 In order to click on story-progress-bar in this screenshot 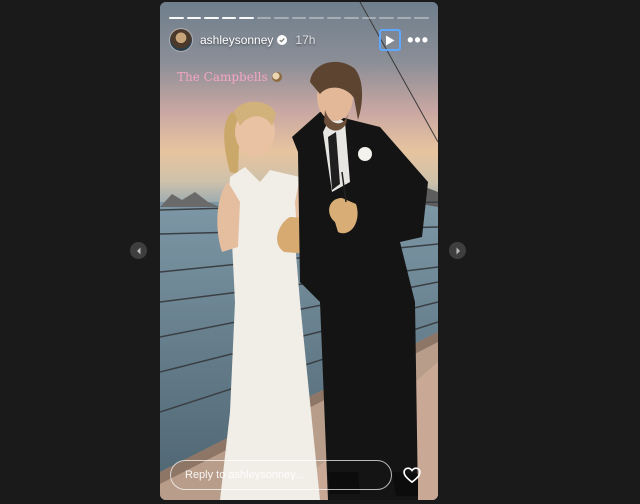, I will do `click(299, 18)`.